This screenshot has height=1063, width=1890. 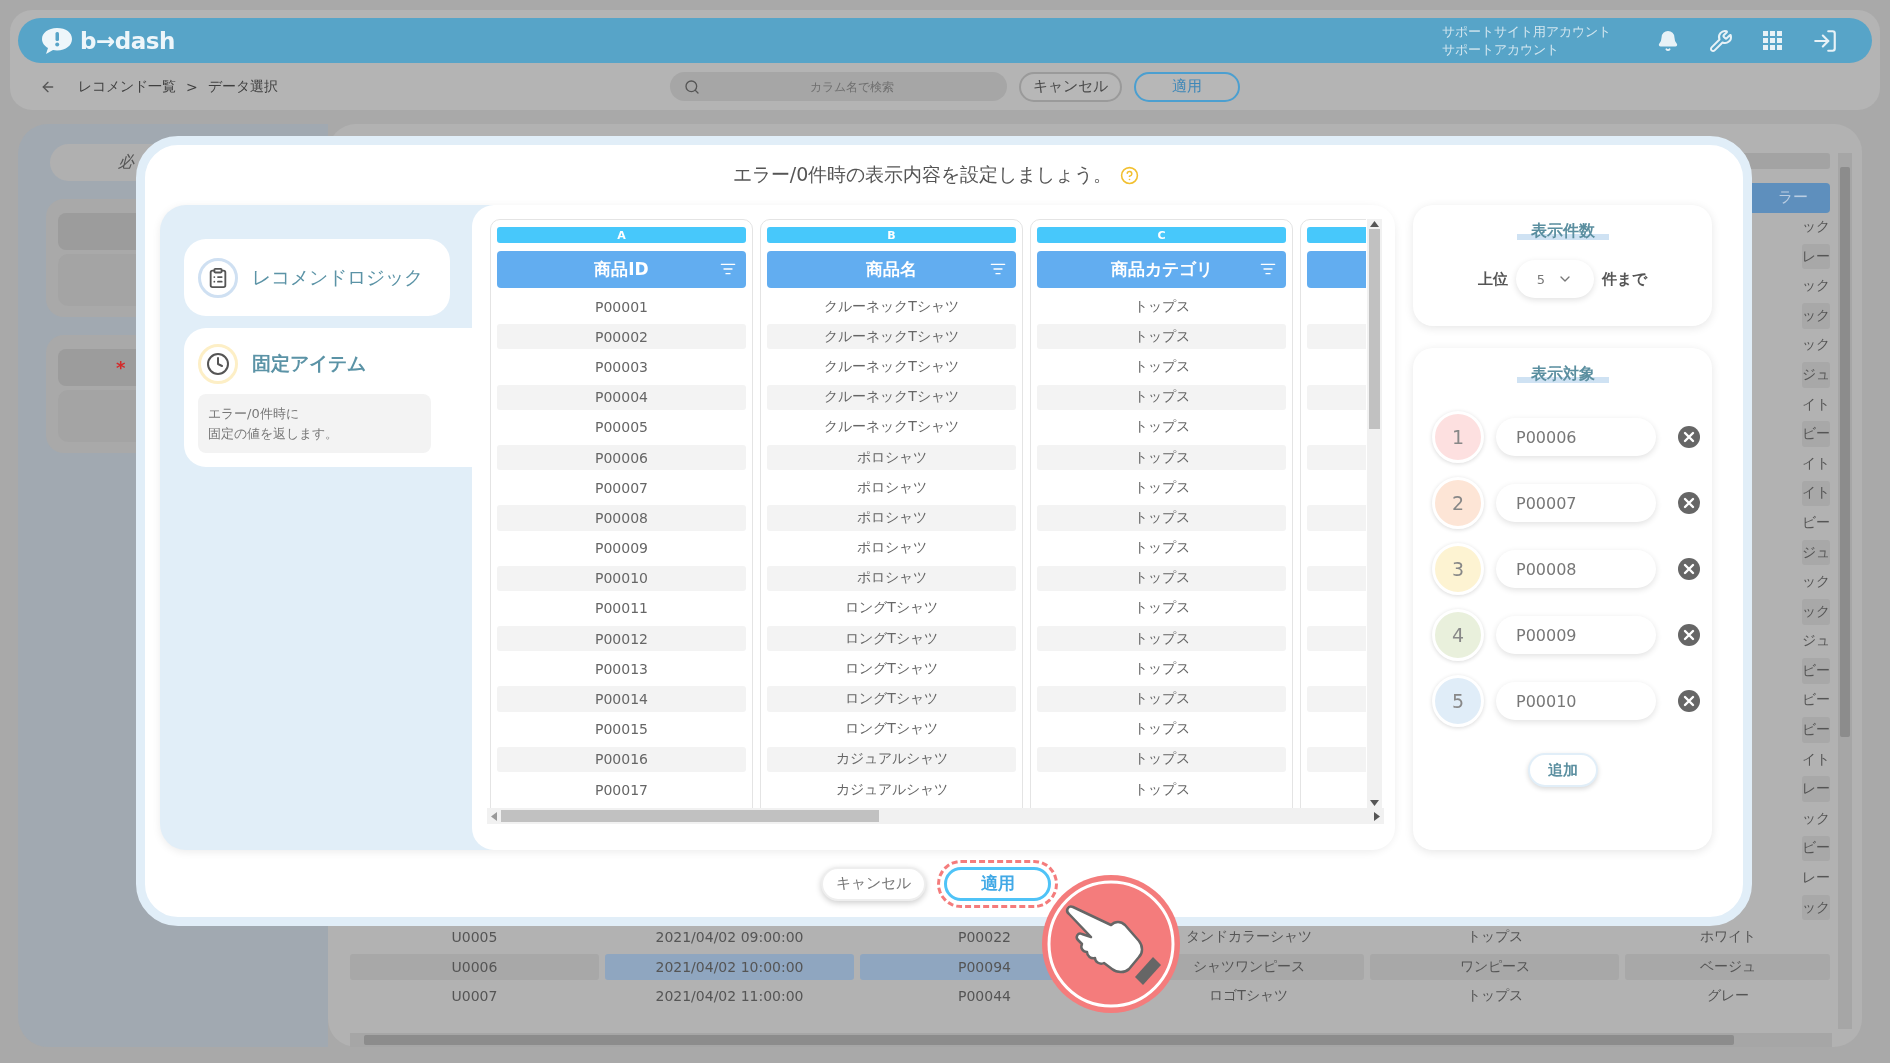 What do you see at coordinates (1458, 503) in the screenshot?
I see `rank-number: 2` at bounding box center [1458, 503].